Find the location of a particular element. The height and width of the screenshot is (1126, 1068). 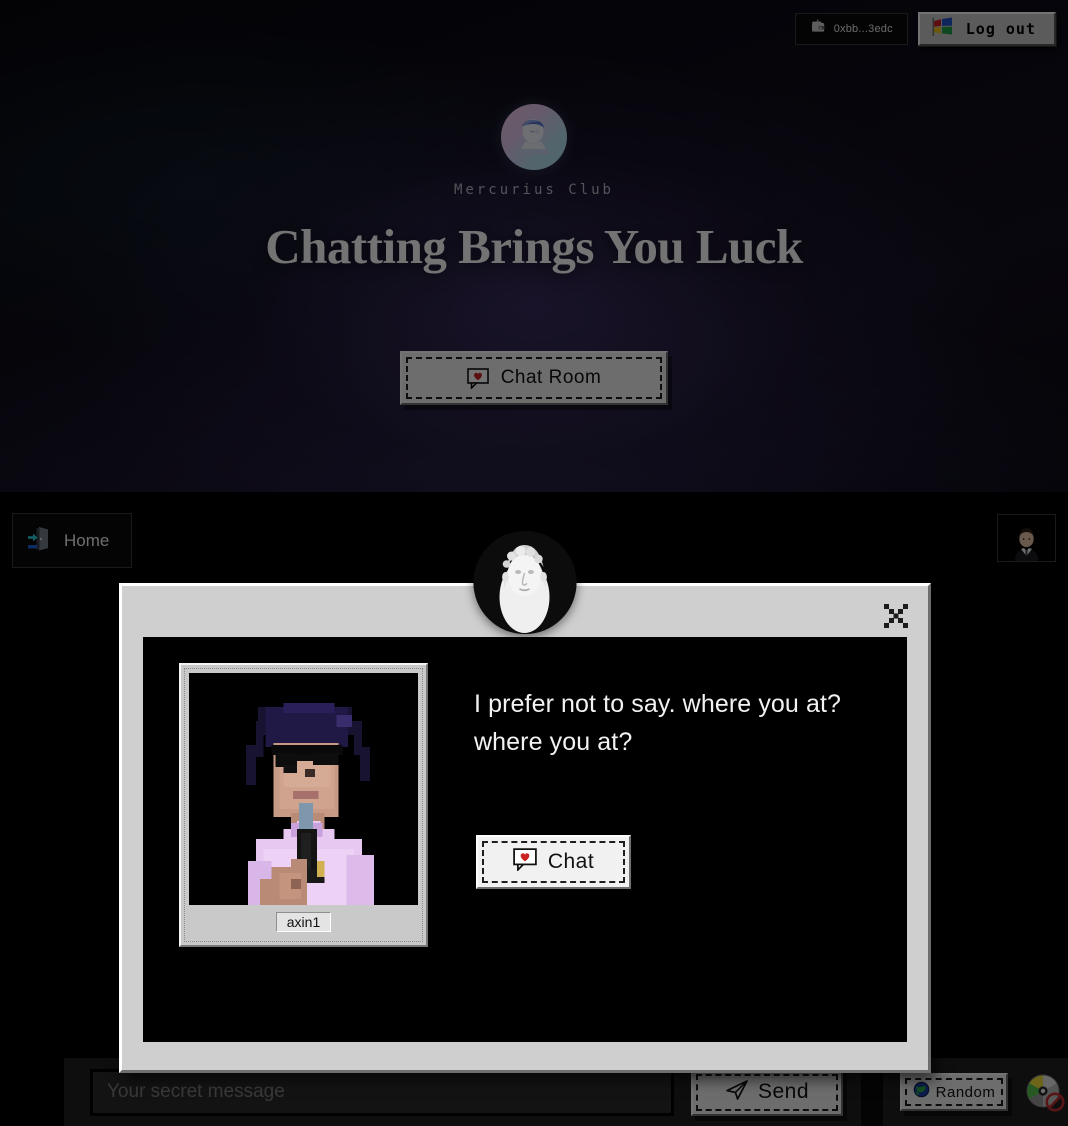

wallet-chip: 0xbb...3edc is located at coordinates (851, 29).